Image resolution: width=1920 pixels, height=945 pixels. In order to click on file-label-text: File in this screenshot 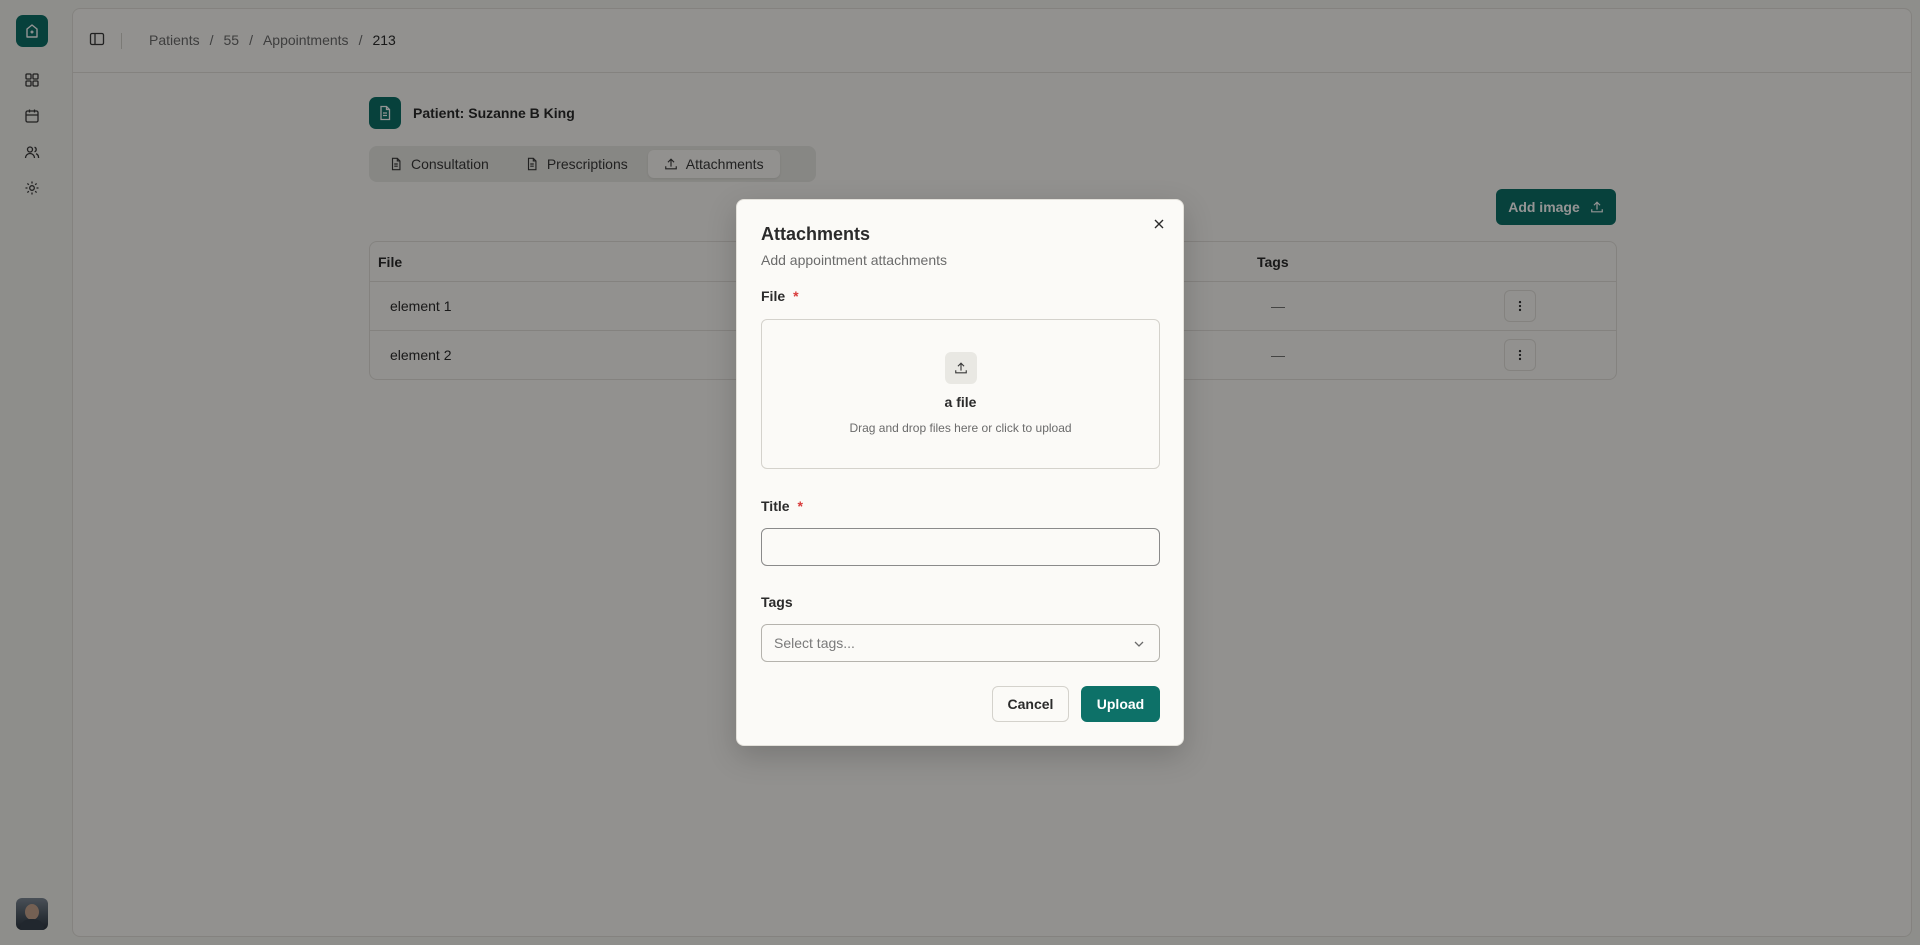, I will do `click(773, 296)`.